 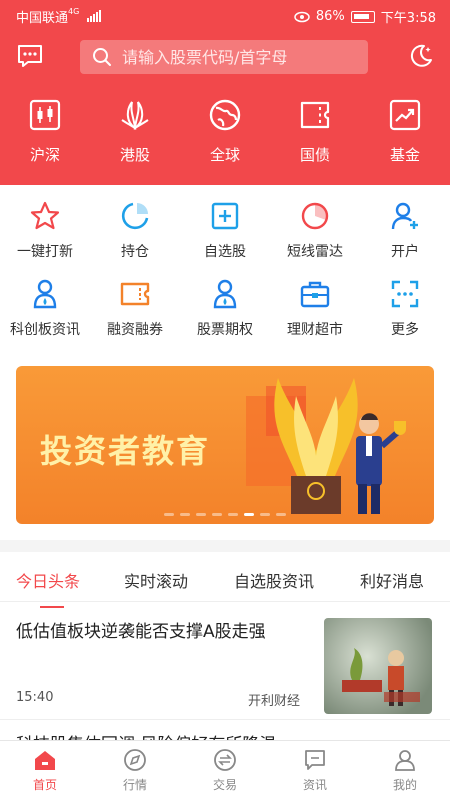 I want to click on bottom-nav: 首页 行情 交易 资讯 我的, so click(x=225, y=770).